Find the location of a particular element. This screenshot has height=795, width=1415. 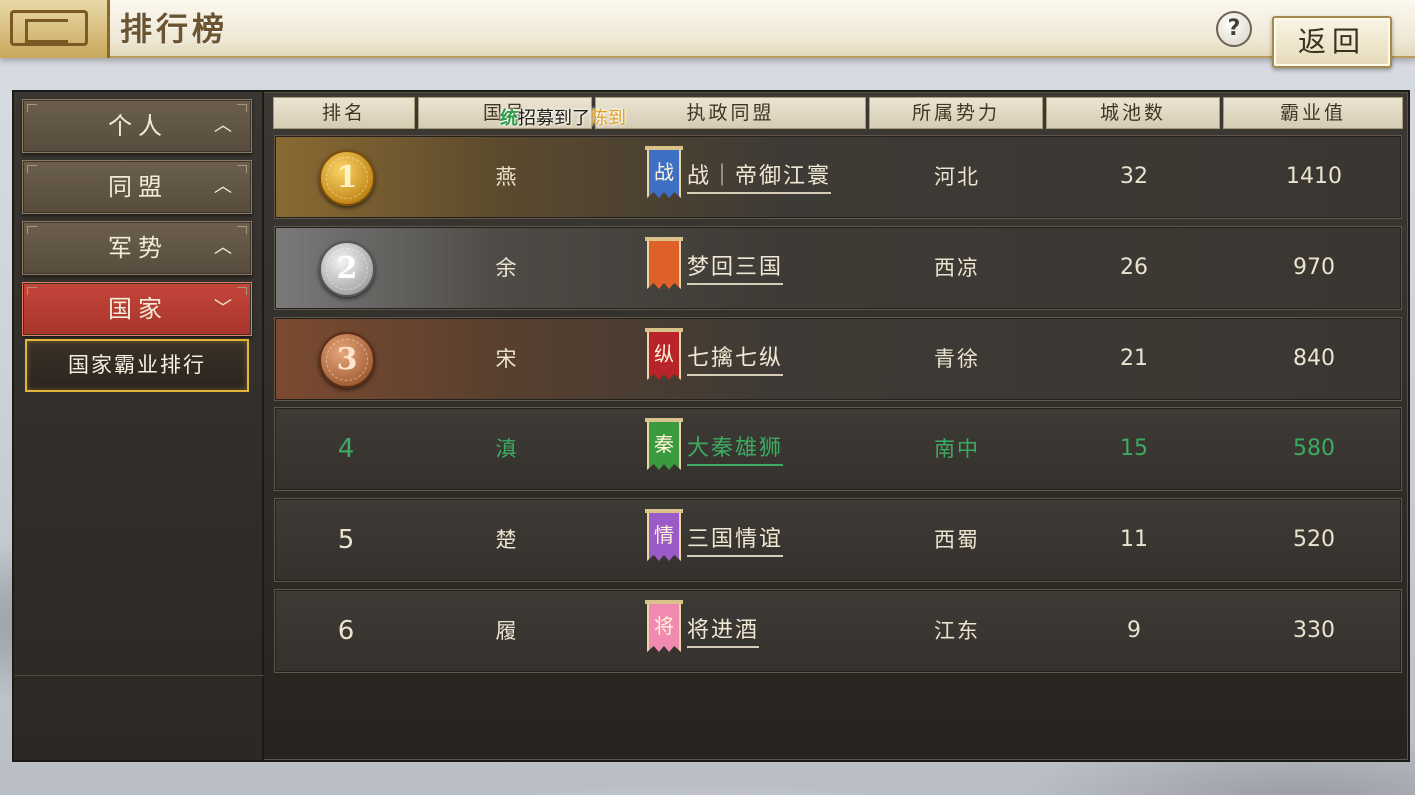

table-row: 3 宋 纵七擒七纵 青徐 21 840 is located at coordinates (838, 359).